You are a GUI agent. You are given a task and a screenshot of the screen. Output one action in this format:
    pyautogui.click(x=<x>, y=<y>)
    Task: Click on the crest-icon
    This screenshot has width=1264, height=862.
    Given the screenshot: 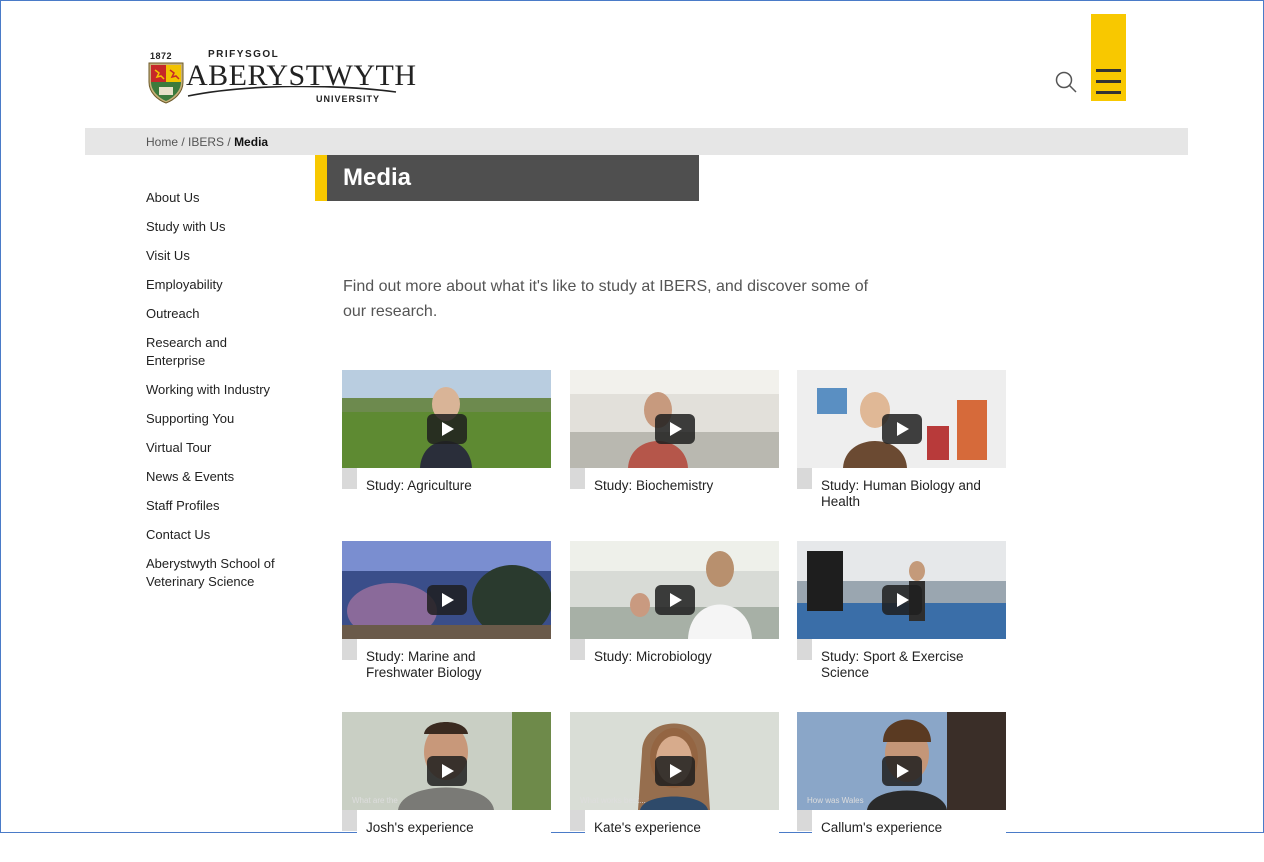 What is the action you would take?
    pyautogui.click(x=166, y=83)
    